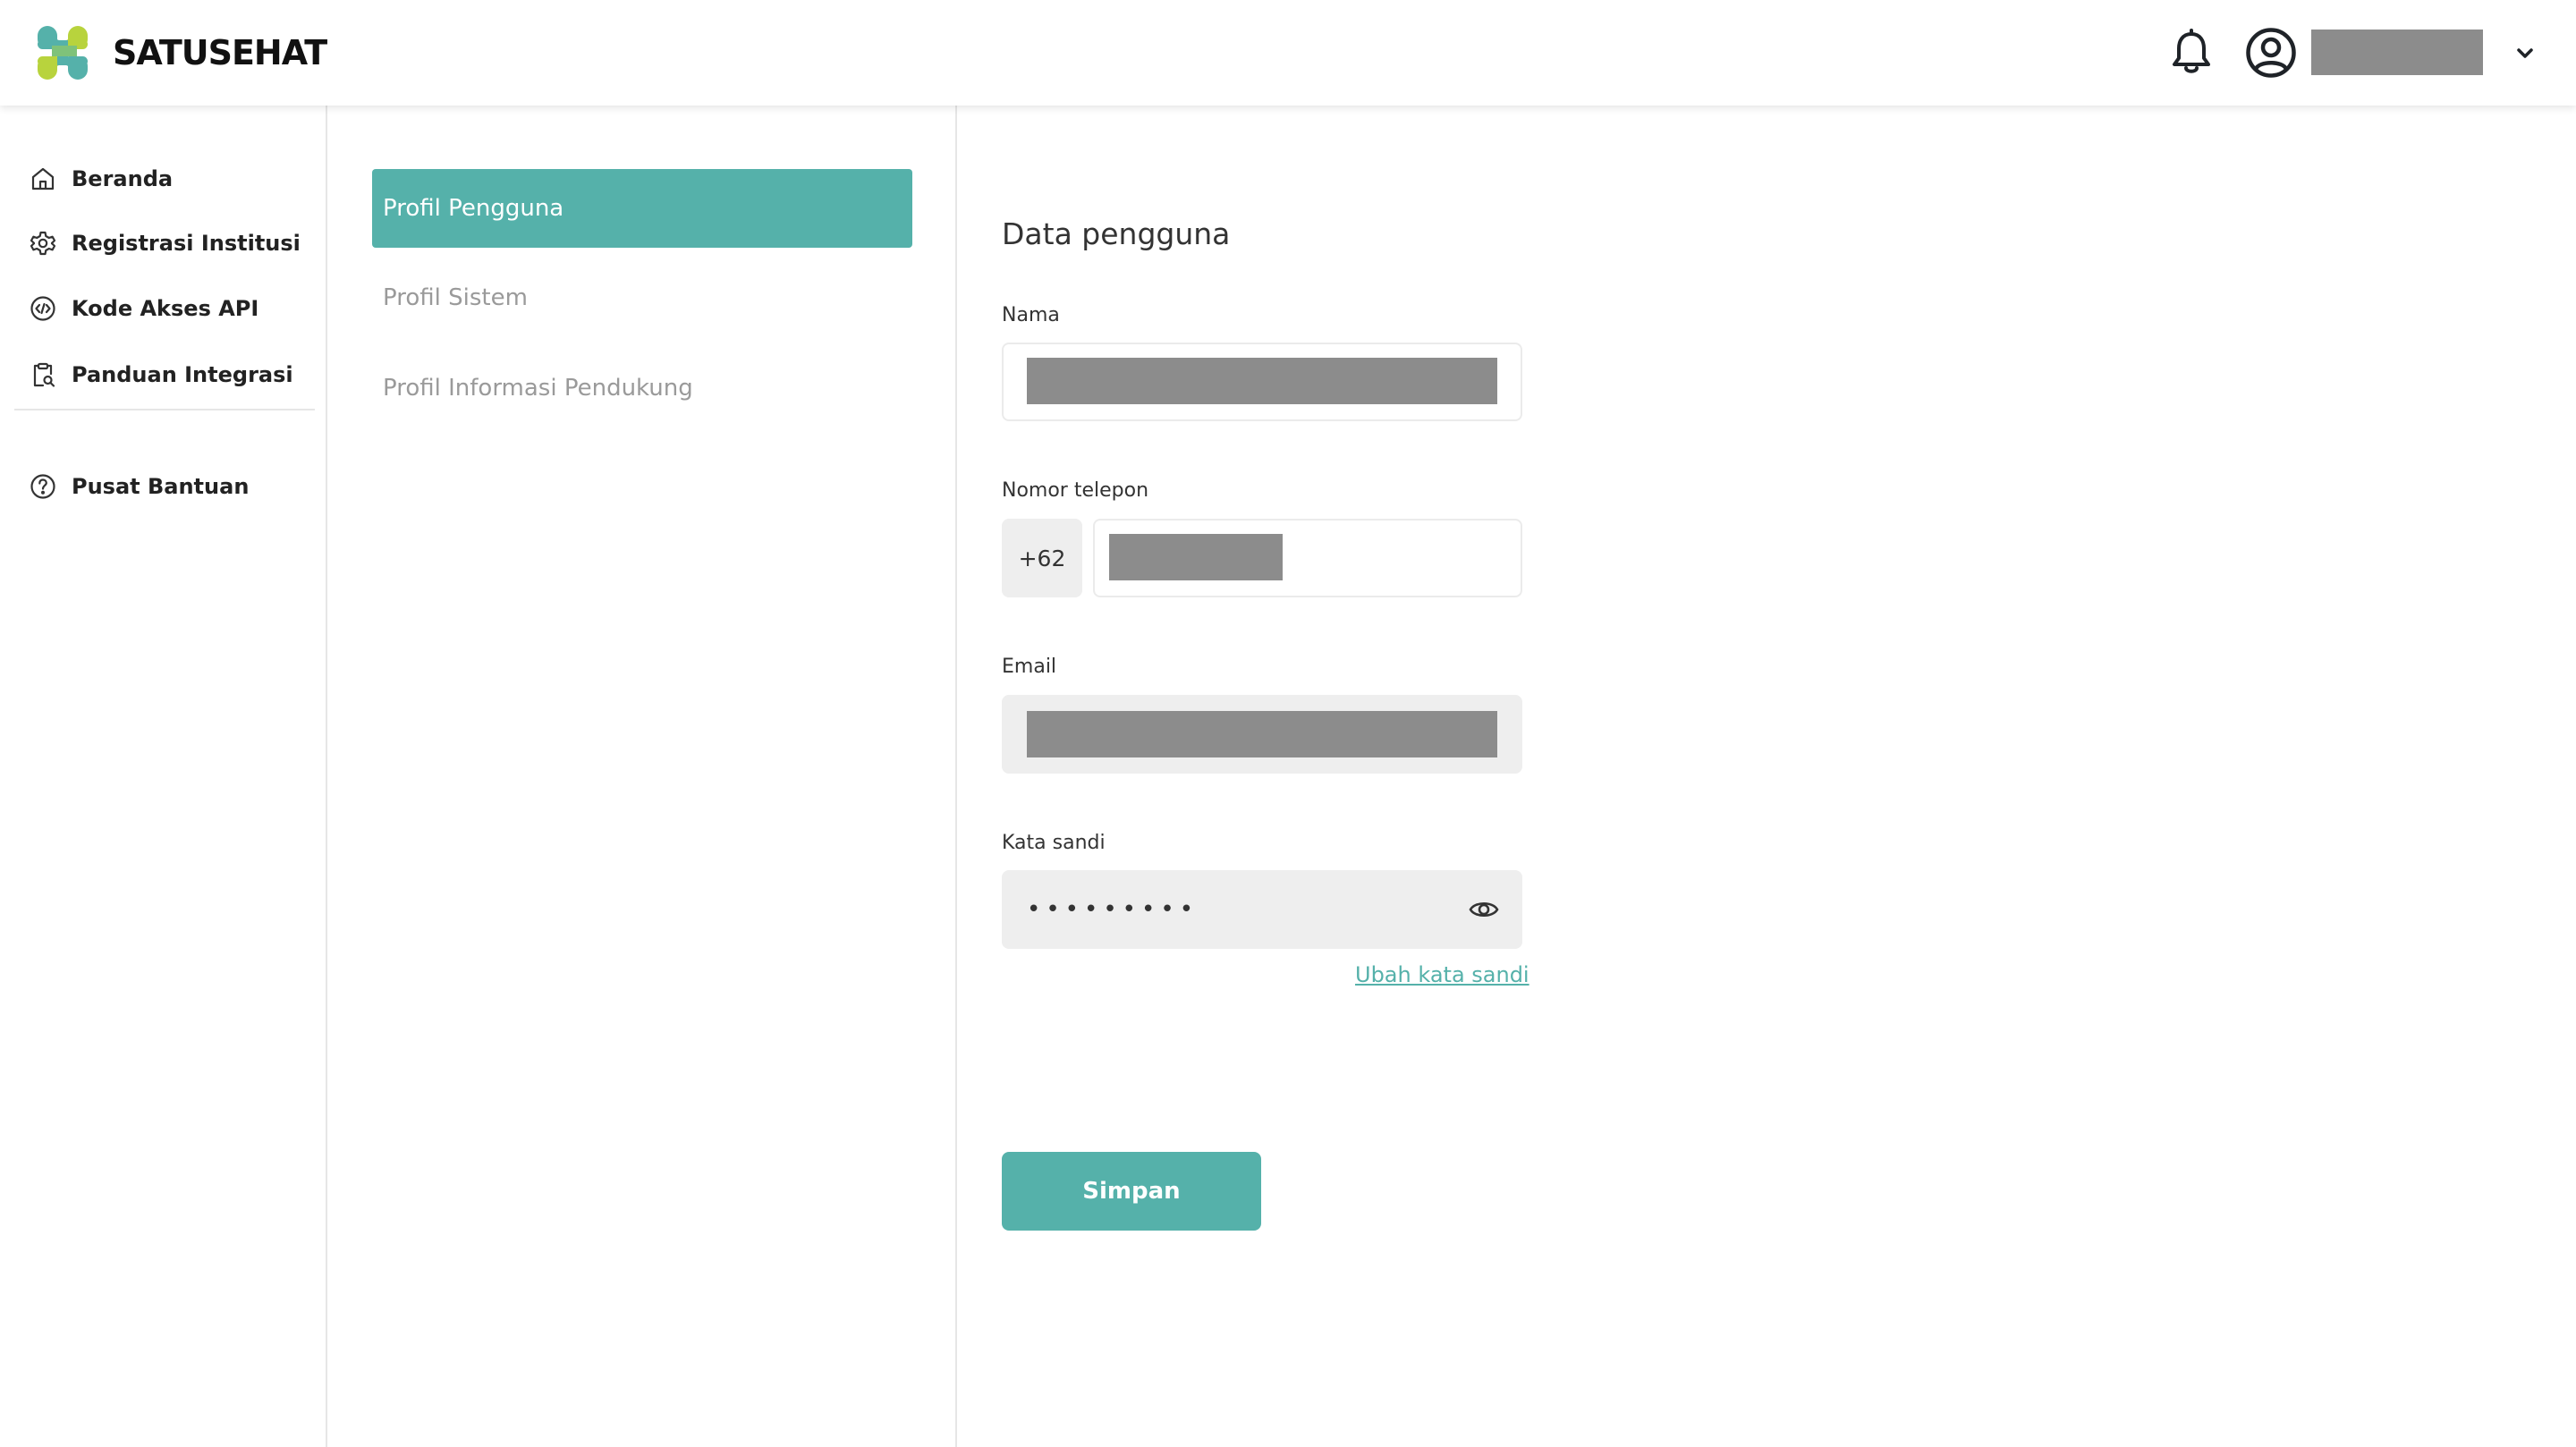 The height and width of the screenshot is (1447, 2576). I want to click on username-label, so click(2397, 52).